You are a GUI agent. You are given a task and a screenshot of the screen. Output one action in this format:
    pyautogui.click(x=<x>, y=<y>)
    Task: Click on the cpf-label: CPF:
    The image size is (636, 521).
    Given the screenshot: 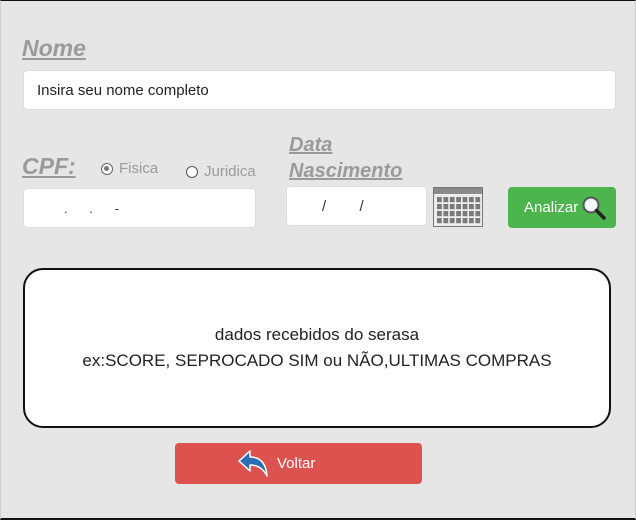 What is the action you would take?
    pyautogui.click(x=49, y=166)
    